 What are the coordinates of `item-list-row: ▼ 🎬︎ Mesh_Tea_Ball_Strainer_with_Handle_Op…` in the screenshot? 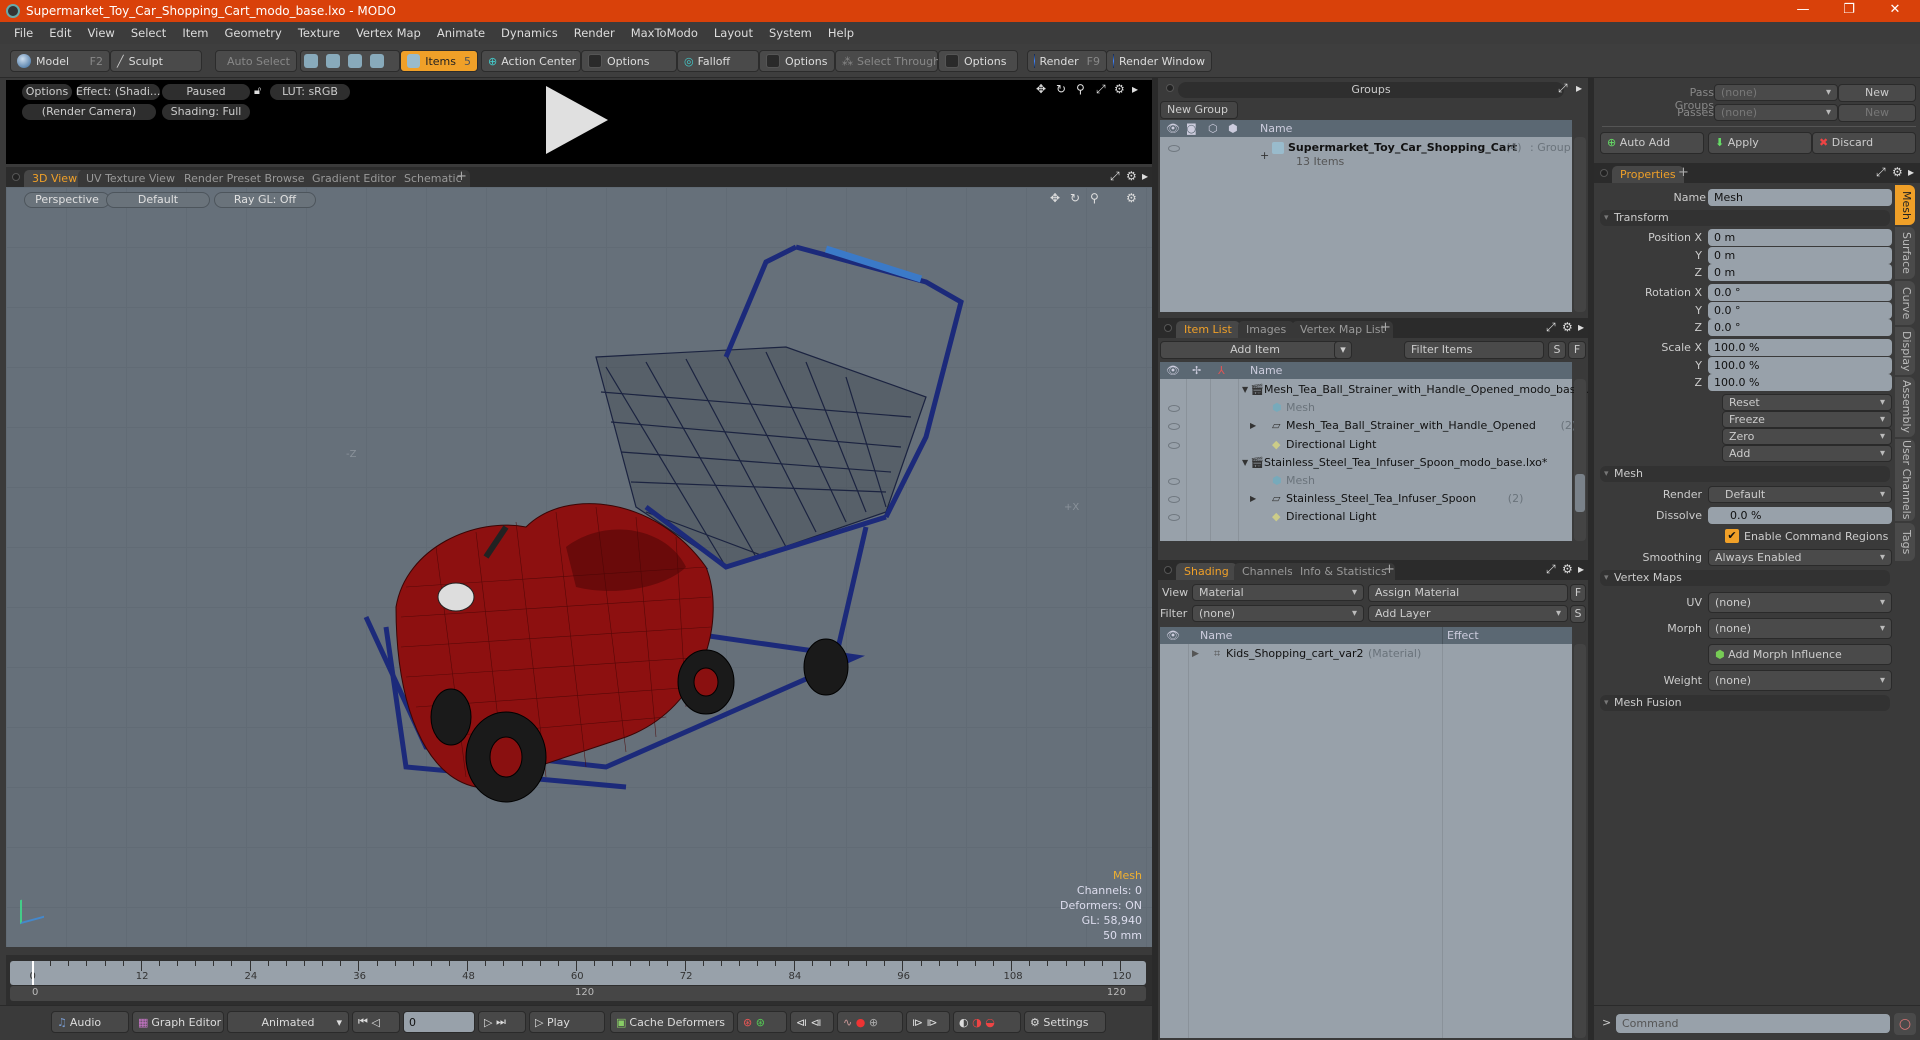 It's located at (1374, 390).